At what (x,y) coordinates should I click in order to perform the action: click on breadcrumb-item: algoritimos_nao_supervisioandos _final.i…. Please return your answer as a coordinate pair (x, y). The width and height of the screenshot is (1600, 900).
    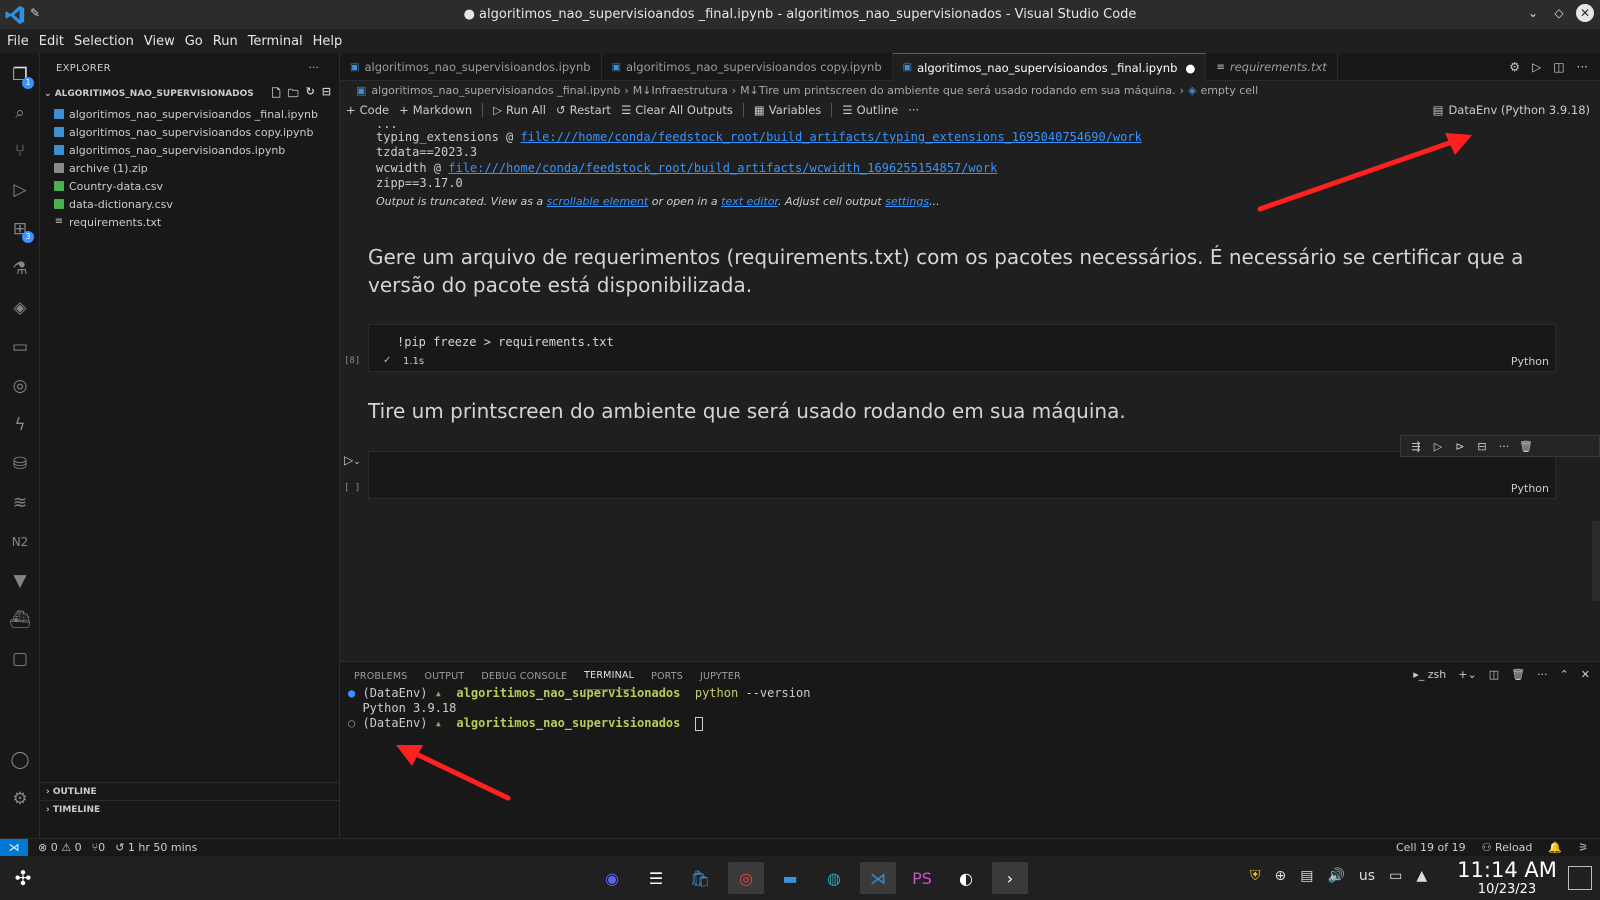
    Looking at the image, I should click on (495, 90).